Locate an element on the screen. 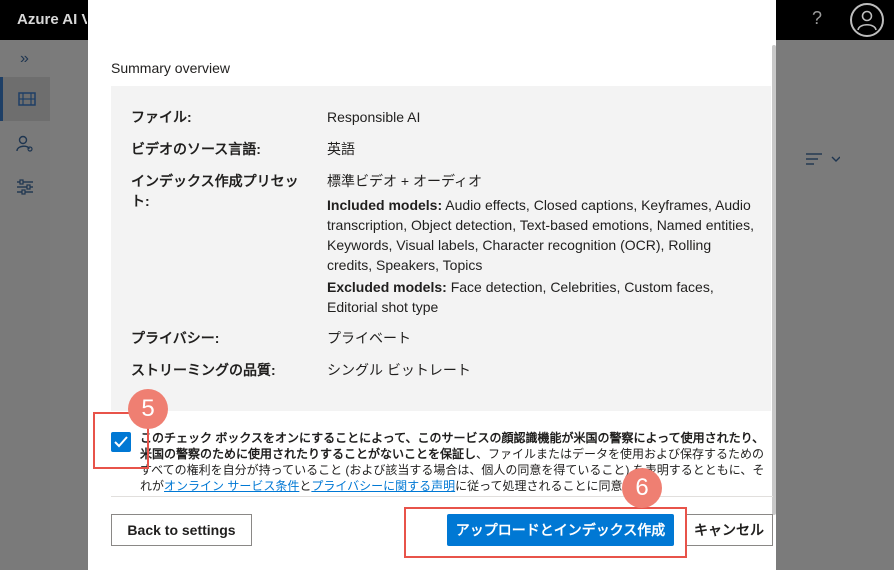 This screenshot has height=570, width=894. cancel-button: キャンセル is located at coordinates (729, 530).